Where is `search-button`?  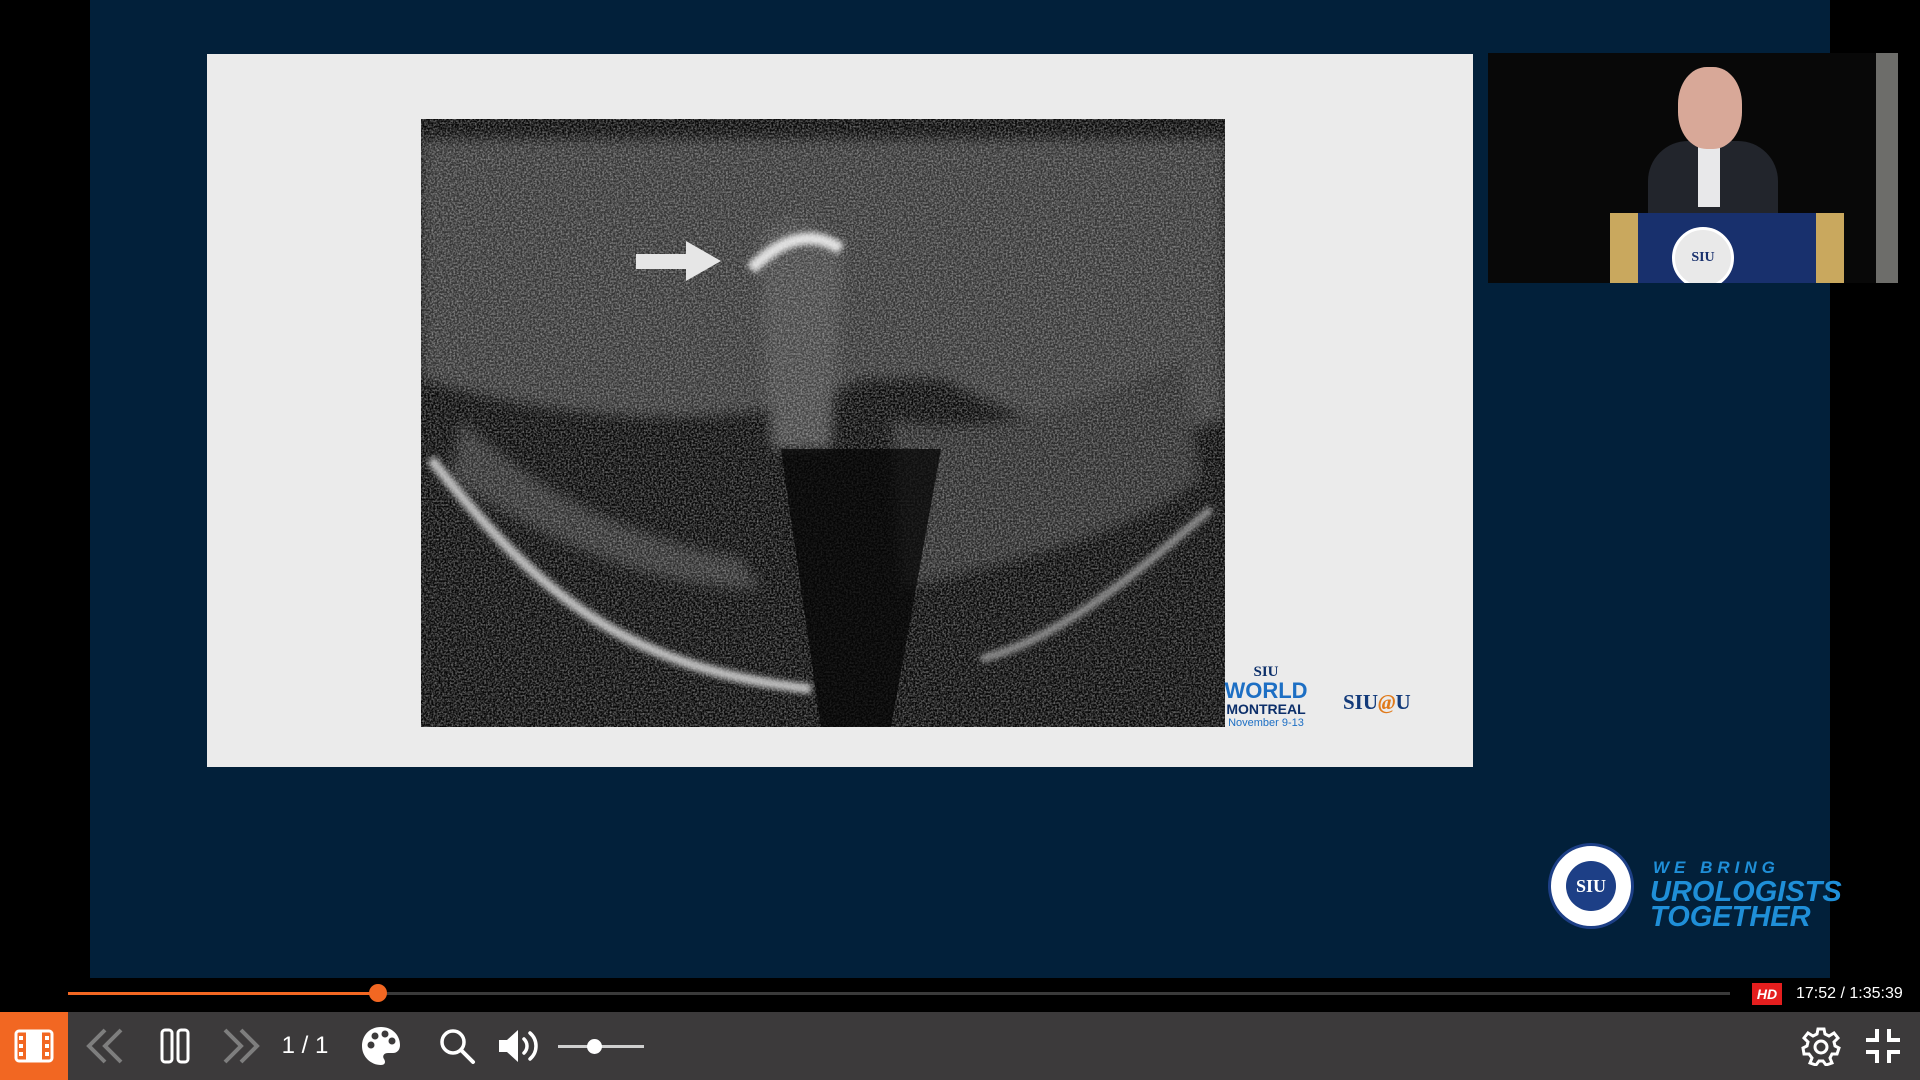
search-button is located at coordinates (457, 1046).